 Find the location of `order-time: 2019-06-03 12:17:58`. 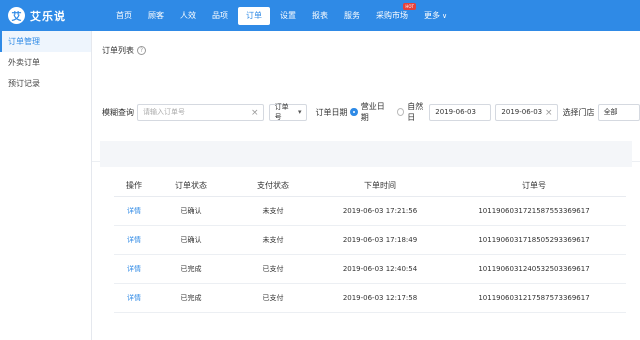

order-time: 2019-06-03 12:17:58 is located at coordinates (380, 298).